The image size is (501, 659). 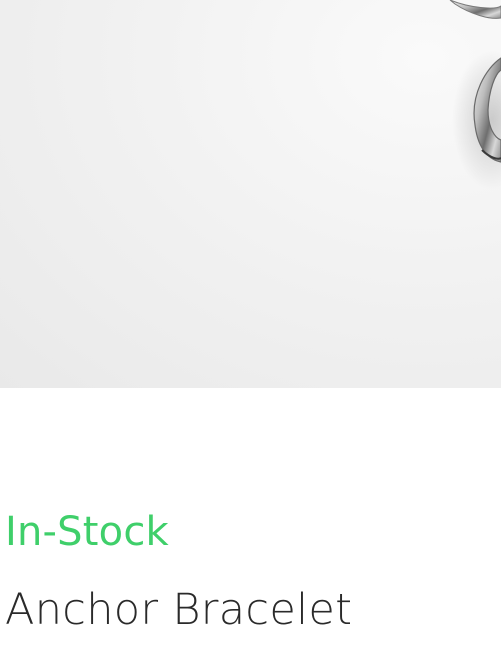 I want to click on product-name: Anchor Bracelet, so click(x=178, y=610).